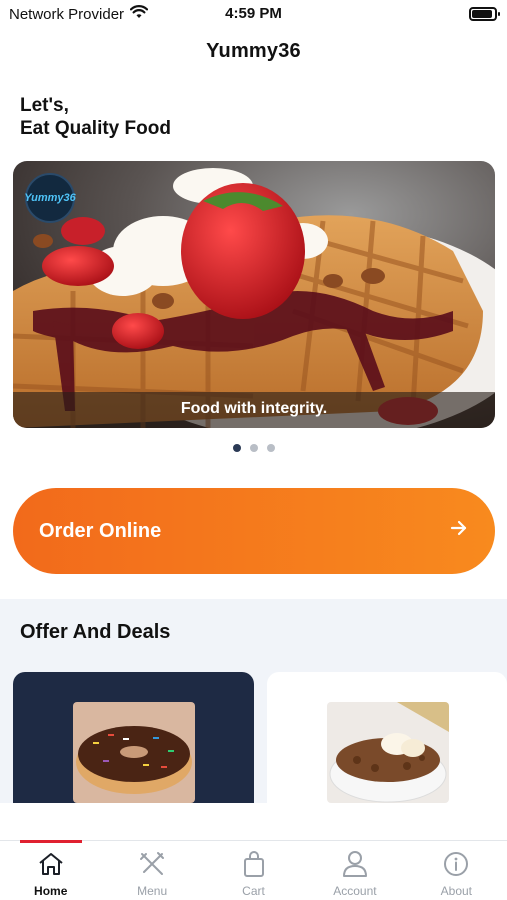  What do you see at coordinates (388, 752) in the screenshot?
I see `crumble-image` at bounding box center [388, 752].